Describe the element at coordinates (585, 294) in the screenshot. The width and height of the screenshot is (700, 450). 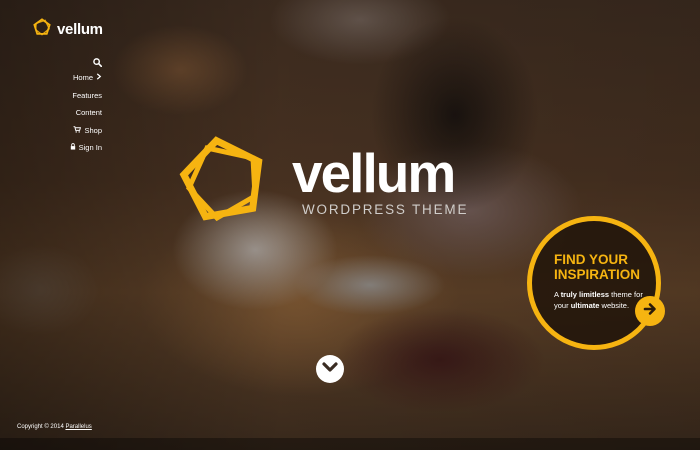
I see `promo-text-bold: truly limitless` at that location.